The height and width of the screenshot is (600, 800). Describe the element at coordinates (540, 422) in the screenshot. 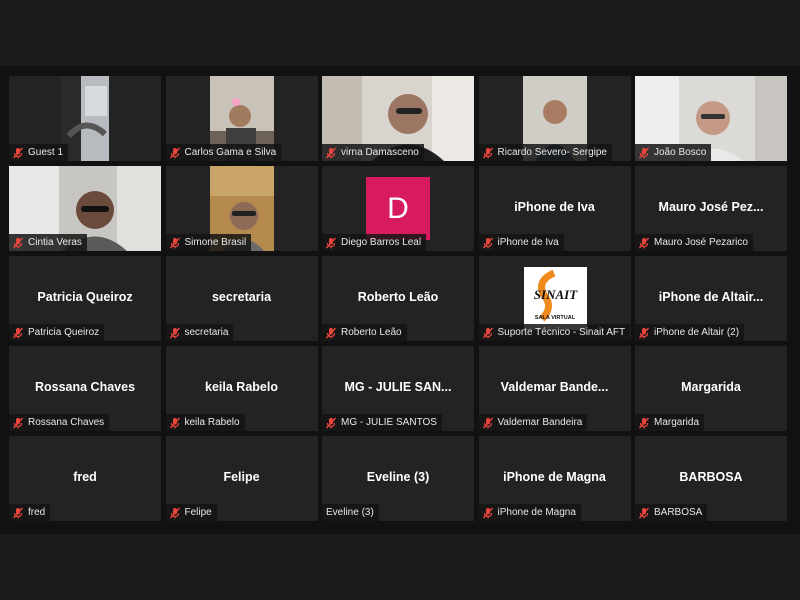

I see `participant-name: Valdemar Bandeira` at that location.